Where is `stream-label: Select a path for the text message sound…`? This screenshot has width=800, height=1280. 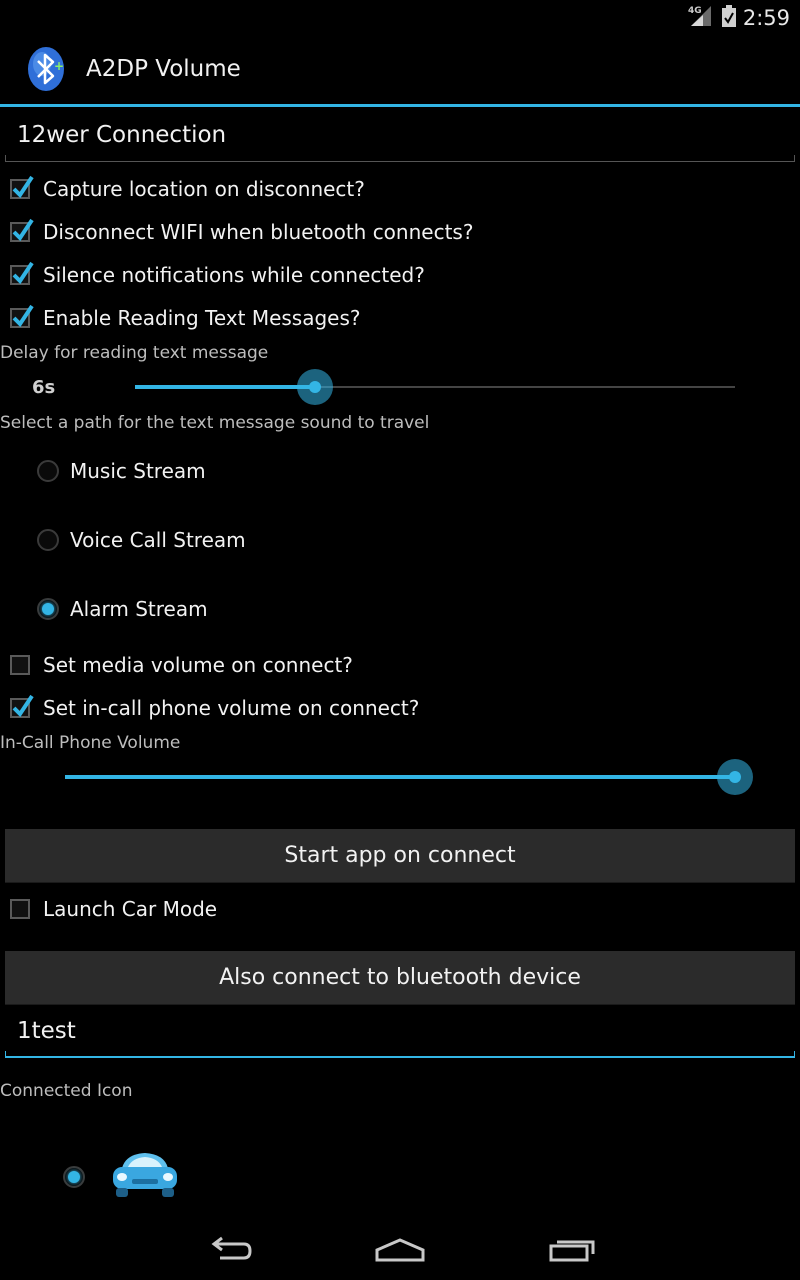 stream-label: Select a path for the text message sound… is located at coordinates (215, 423).